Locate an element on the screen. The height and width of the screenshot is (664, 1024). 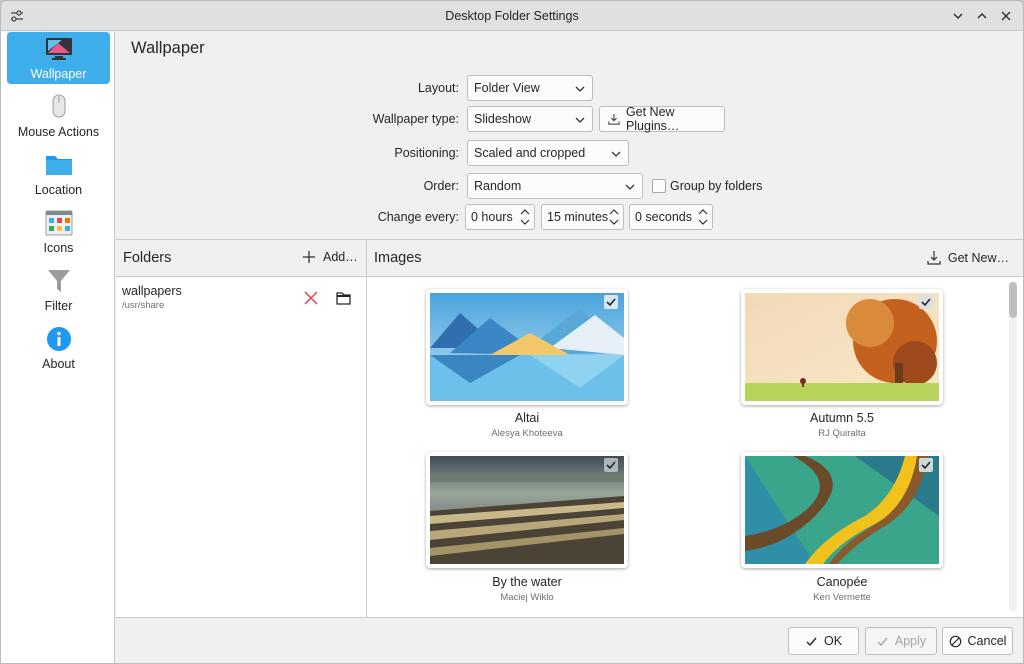
wallpaper-name: By the water is located at coordinates (527, 582).